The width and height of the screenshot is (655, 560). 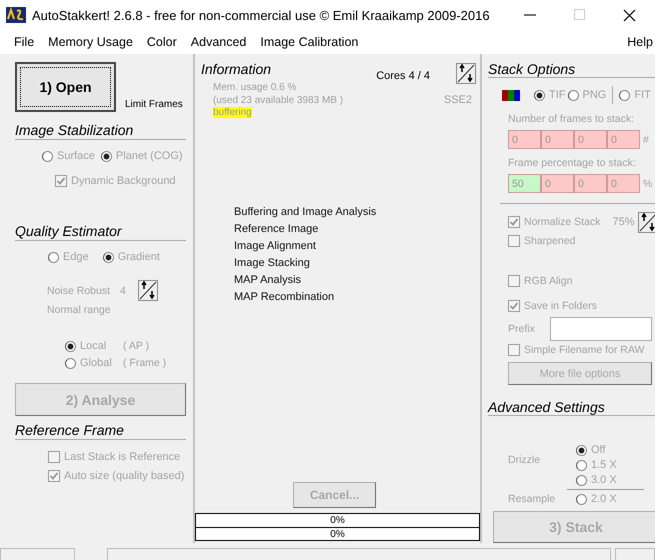 What do you see at coordinates (637, 42) in the screenshot?
I see `menu-item: Help` at bounding box center [637, 42].